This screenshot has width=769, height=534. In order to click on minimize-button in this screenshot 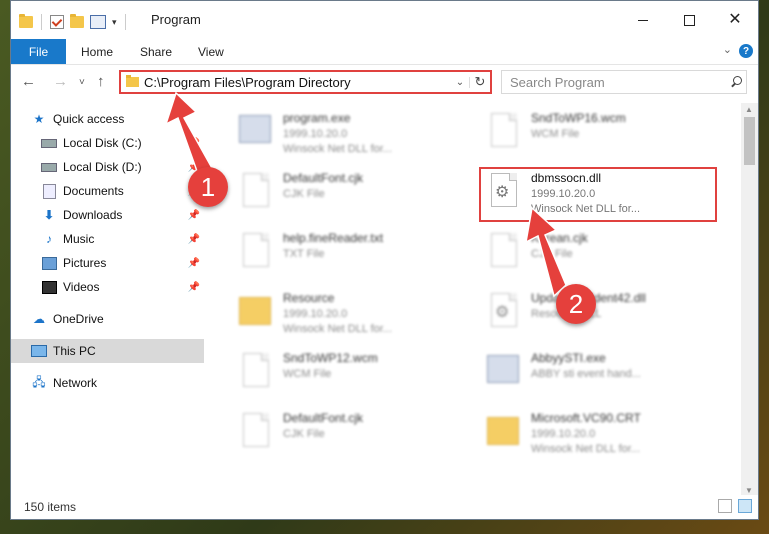, I will do `click(643, 20)`.